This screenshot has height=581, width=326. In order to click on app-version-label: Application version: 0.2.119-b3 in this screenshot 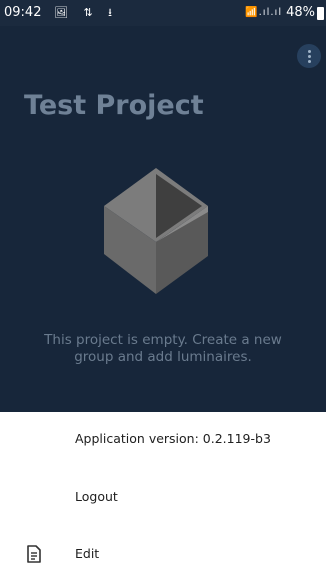, I will do `click(173, 438)`.